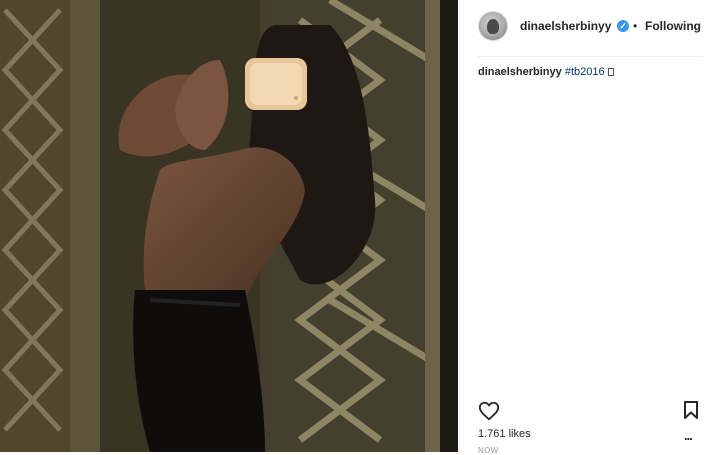 The width and height of the screenshot is (720, 455). I want to click on author-username: dinaelsherbinyy, so click(565, 26).